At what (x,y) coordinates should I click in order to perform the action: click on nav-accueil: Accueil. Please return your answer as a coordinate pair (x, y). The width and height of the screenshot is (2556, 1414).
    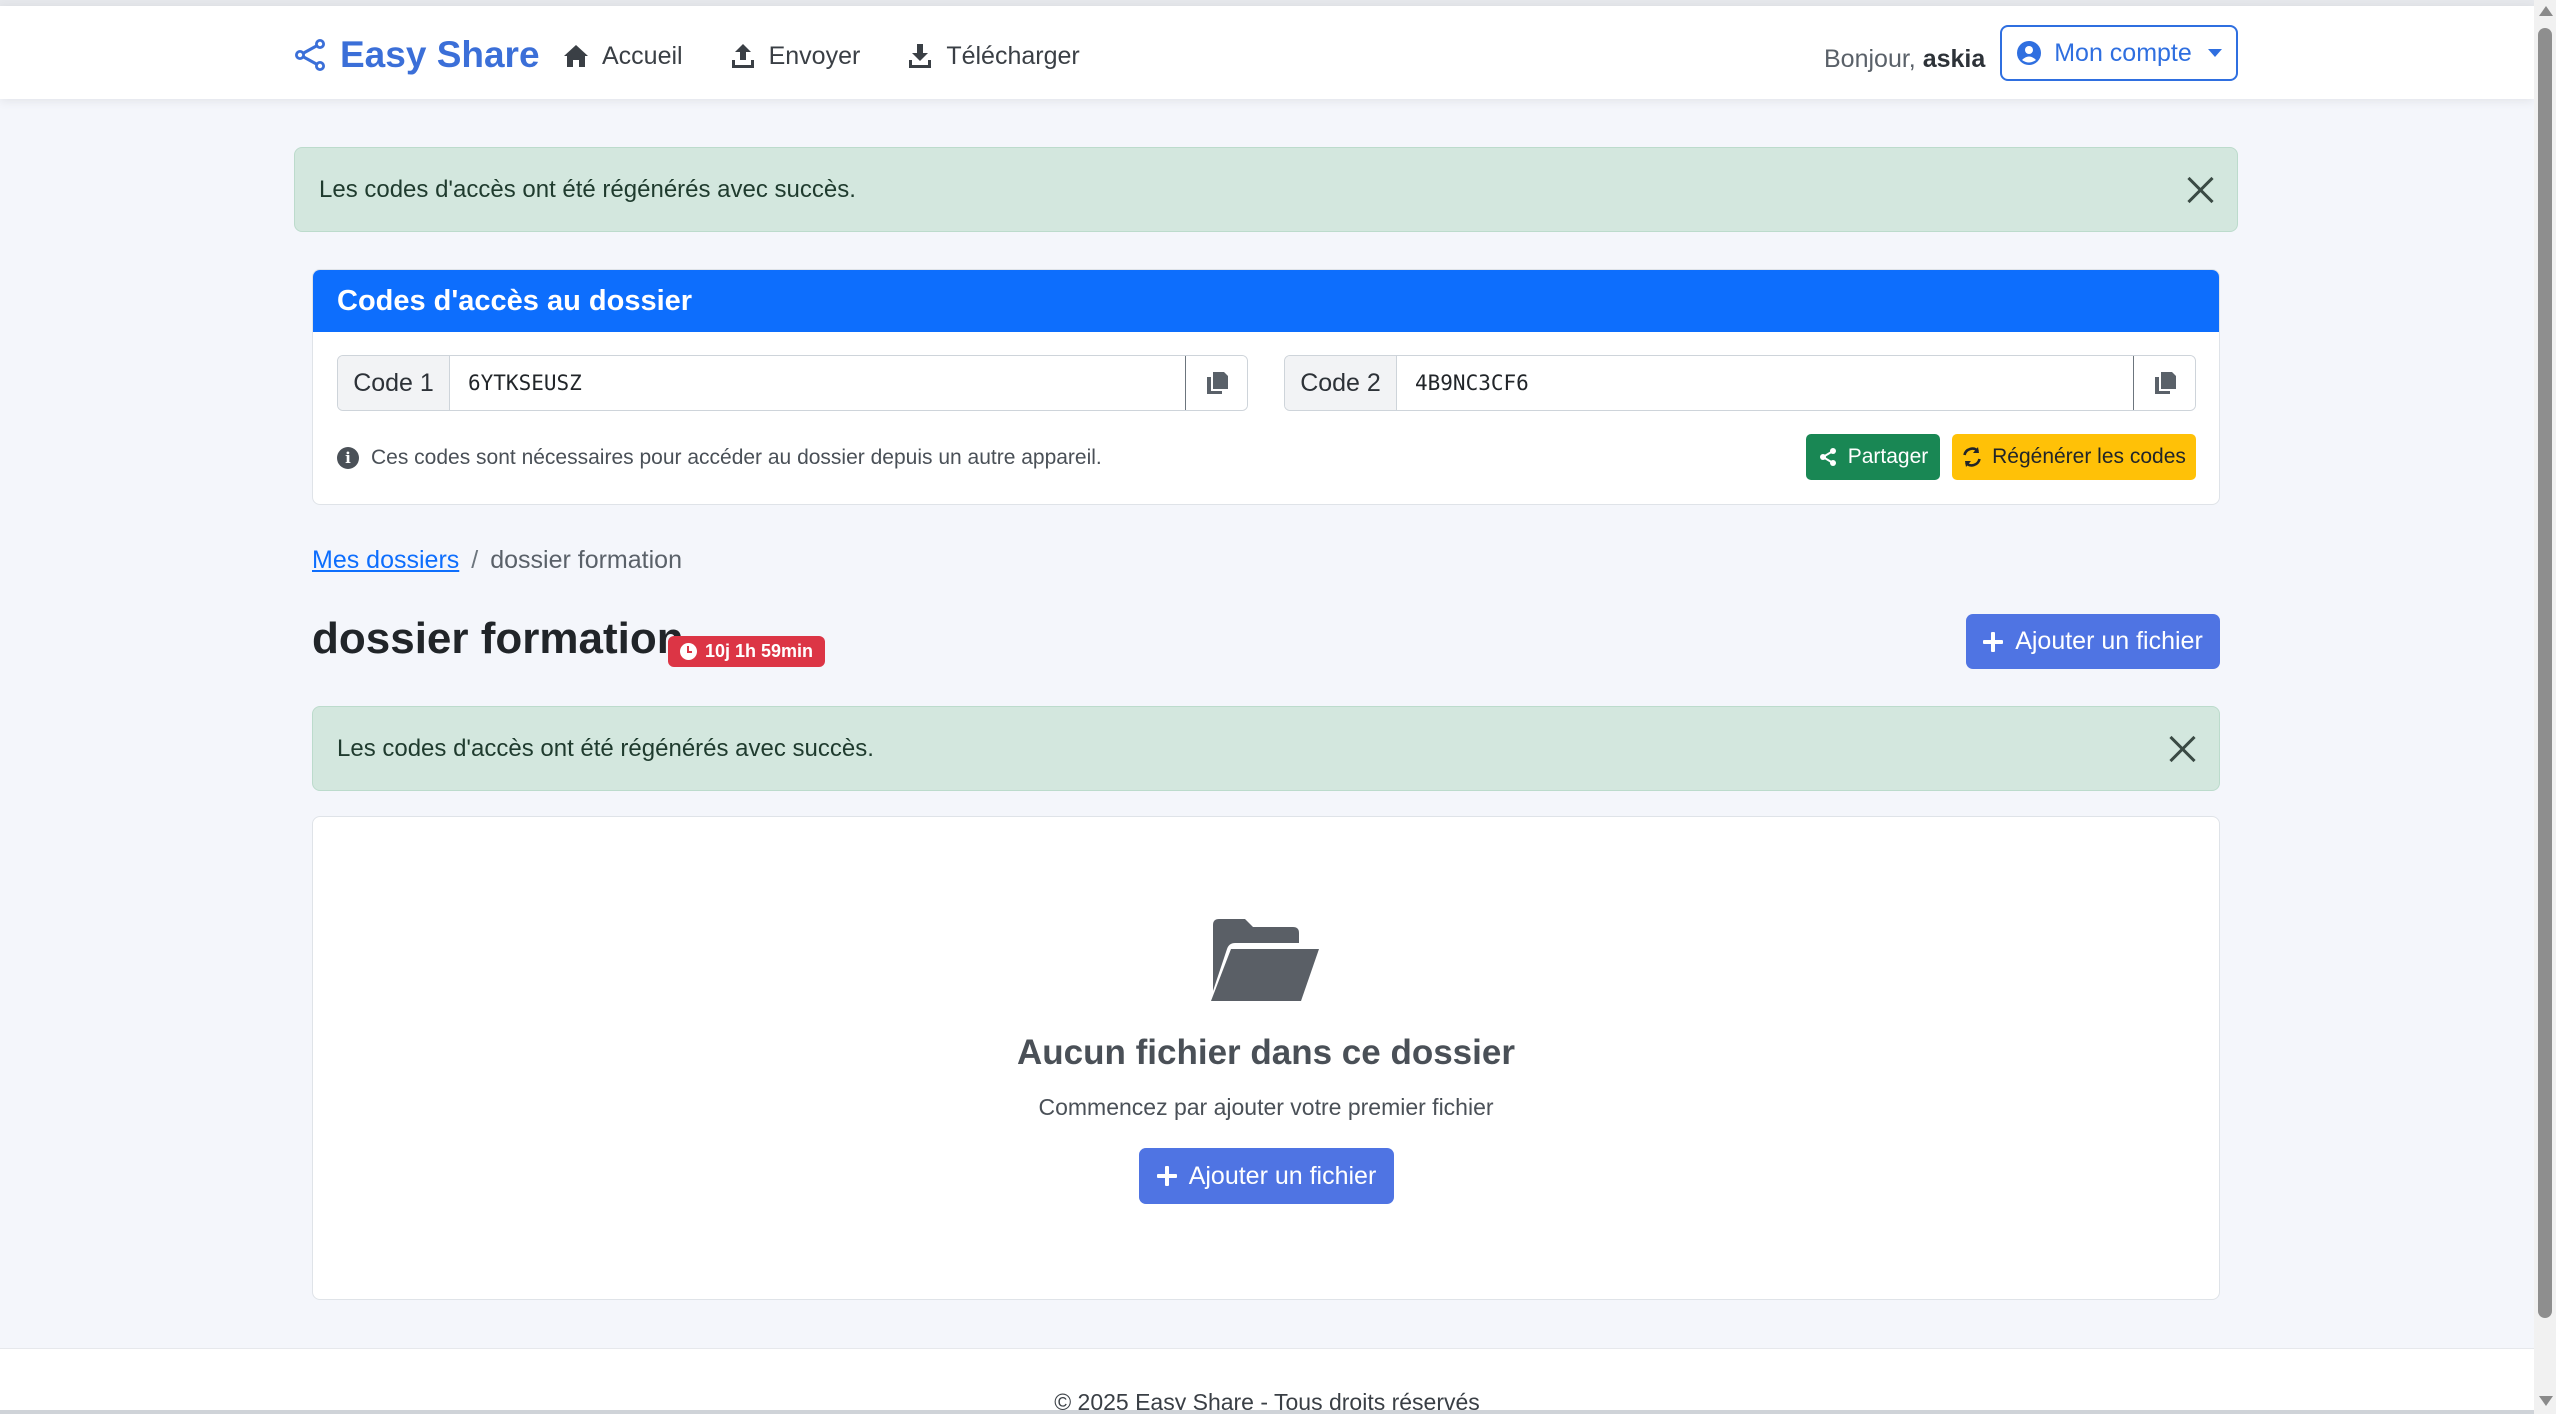
    Looking at the image, I should click on (622, 56).